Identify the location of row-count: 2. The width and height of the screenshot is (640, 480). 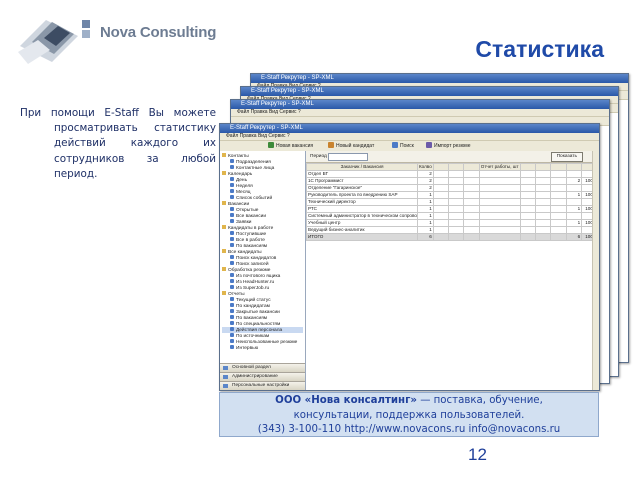
(425, 188).